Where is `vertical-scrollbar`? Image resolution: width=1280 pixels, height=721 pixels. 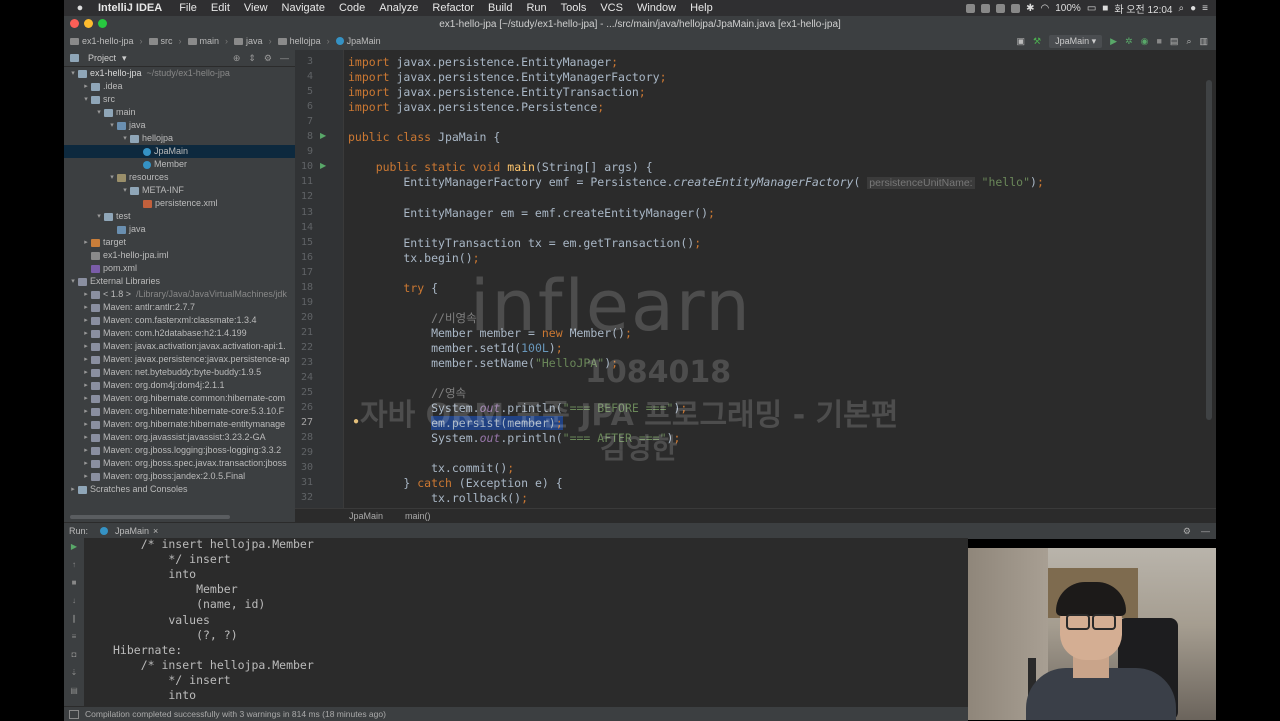 vertical-scrollbar is located at coordinates (1209, 250).